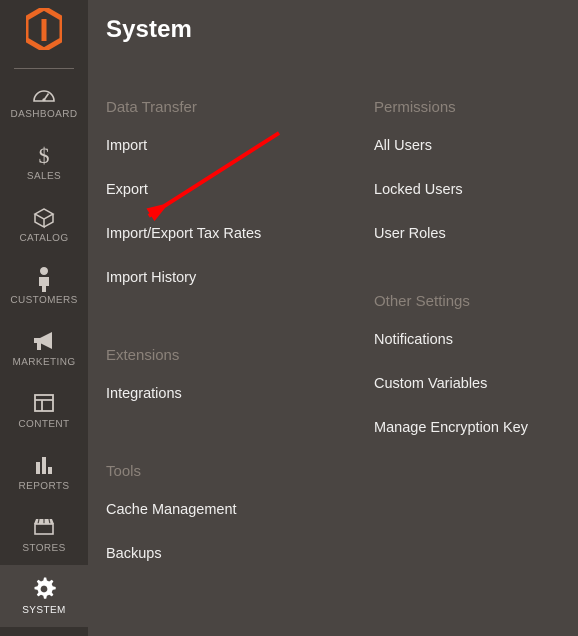  I want to click on sidebar-item-label: Sales, so click(44, 176).